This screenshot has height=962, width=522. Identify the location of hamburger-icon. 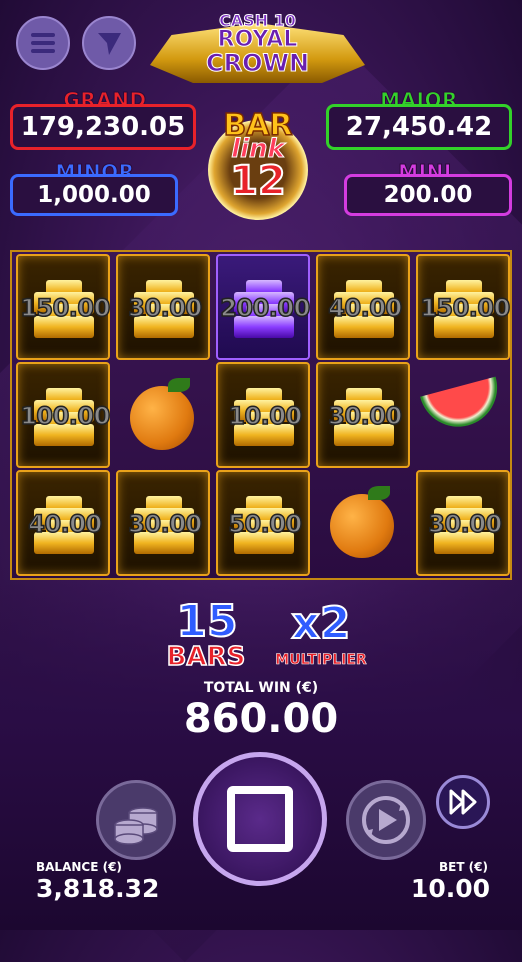
(43, 43).